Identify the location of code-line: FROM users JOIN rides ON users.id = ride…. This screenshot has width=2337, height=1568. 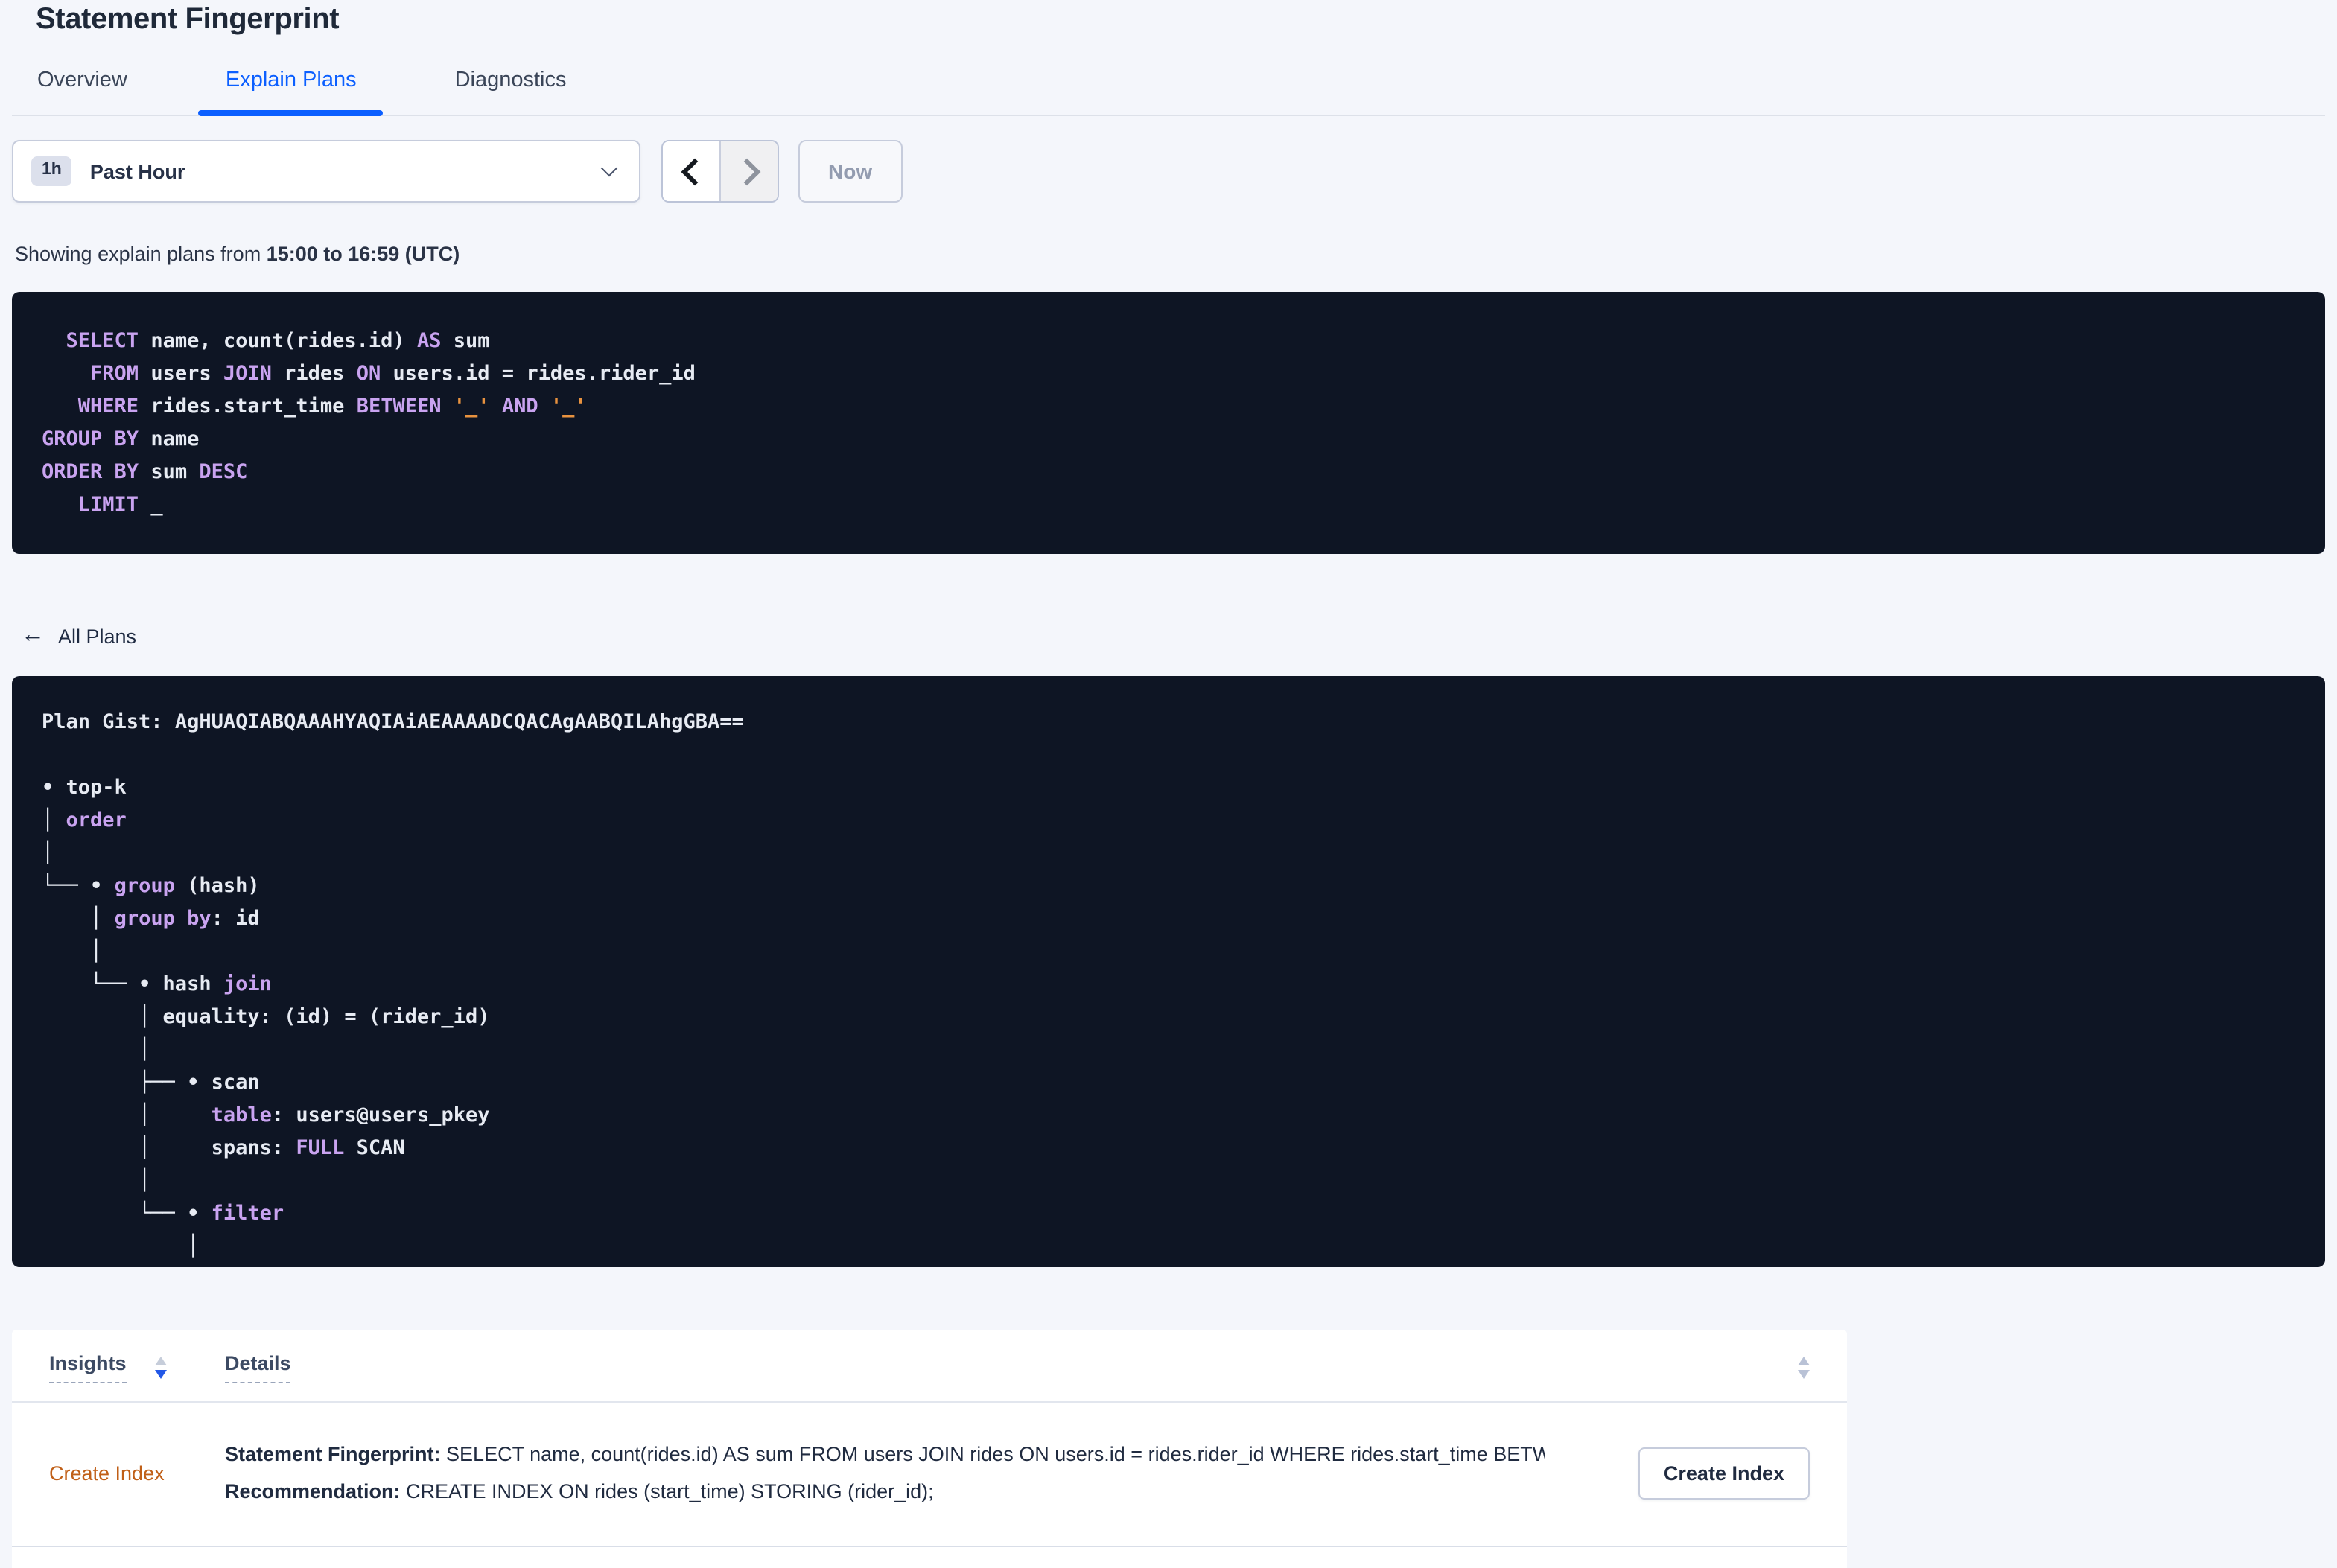
(369, 374).